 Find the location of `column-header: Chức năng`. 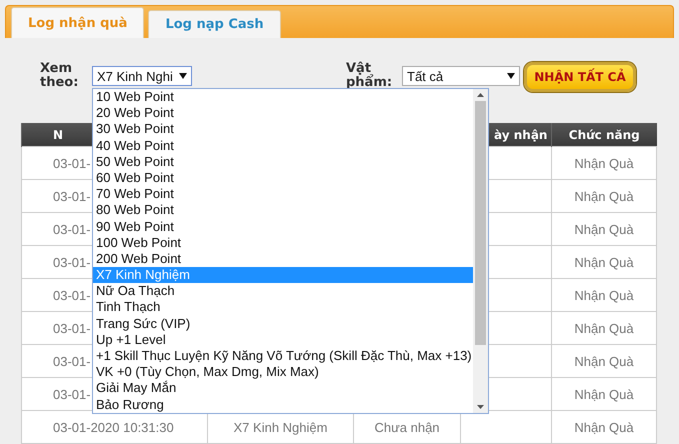

column-header: Chức năng is located at coordinates (604, 134).